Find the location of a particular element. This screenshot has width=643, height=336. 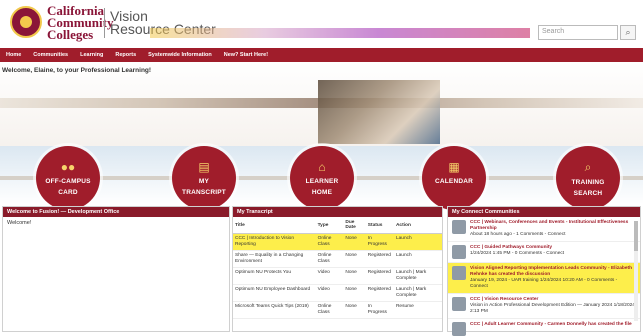

header-accent-graphic is located at coordinates (340, 33).